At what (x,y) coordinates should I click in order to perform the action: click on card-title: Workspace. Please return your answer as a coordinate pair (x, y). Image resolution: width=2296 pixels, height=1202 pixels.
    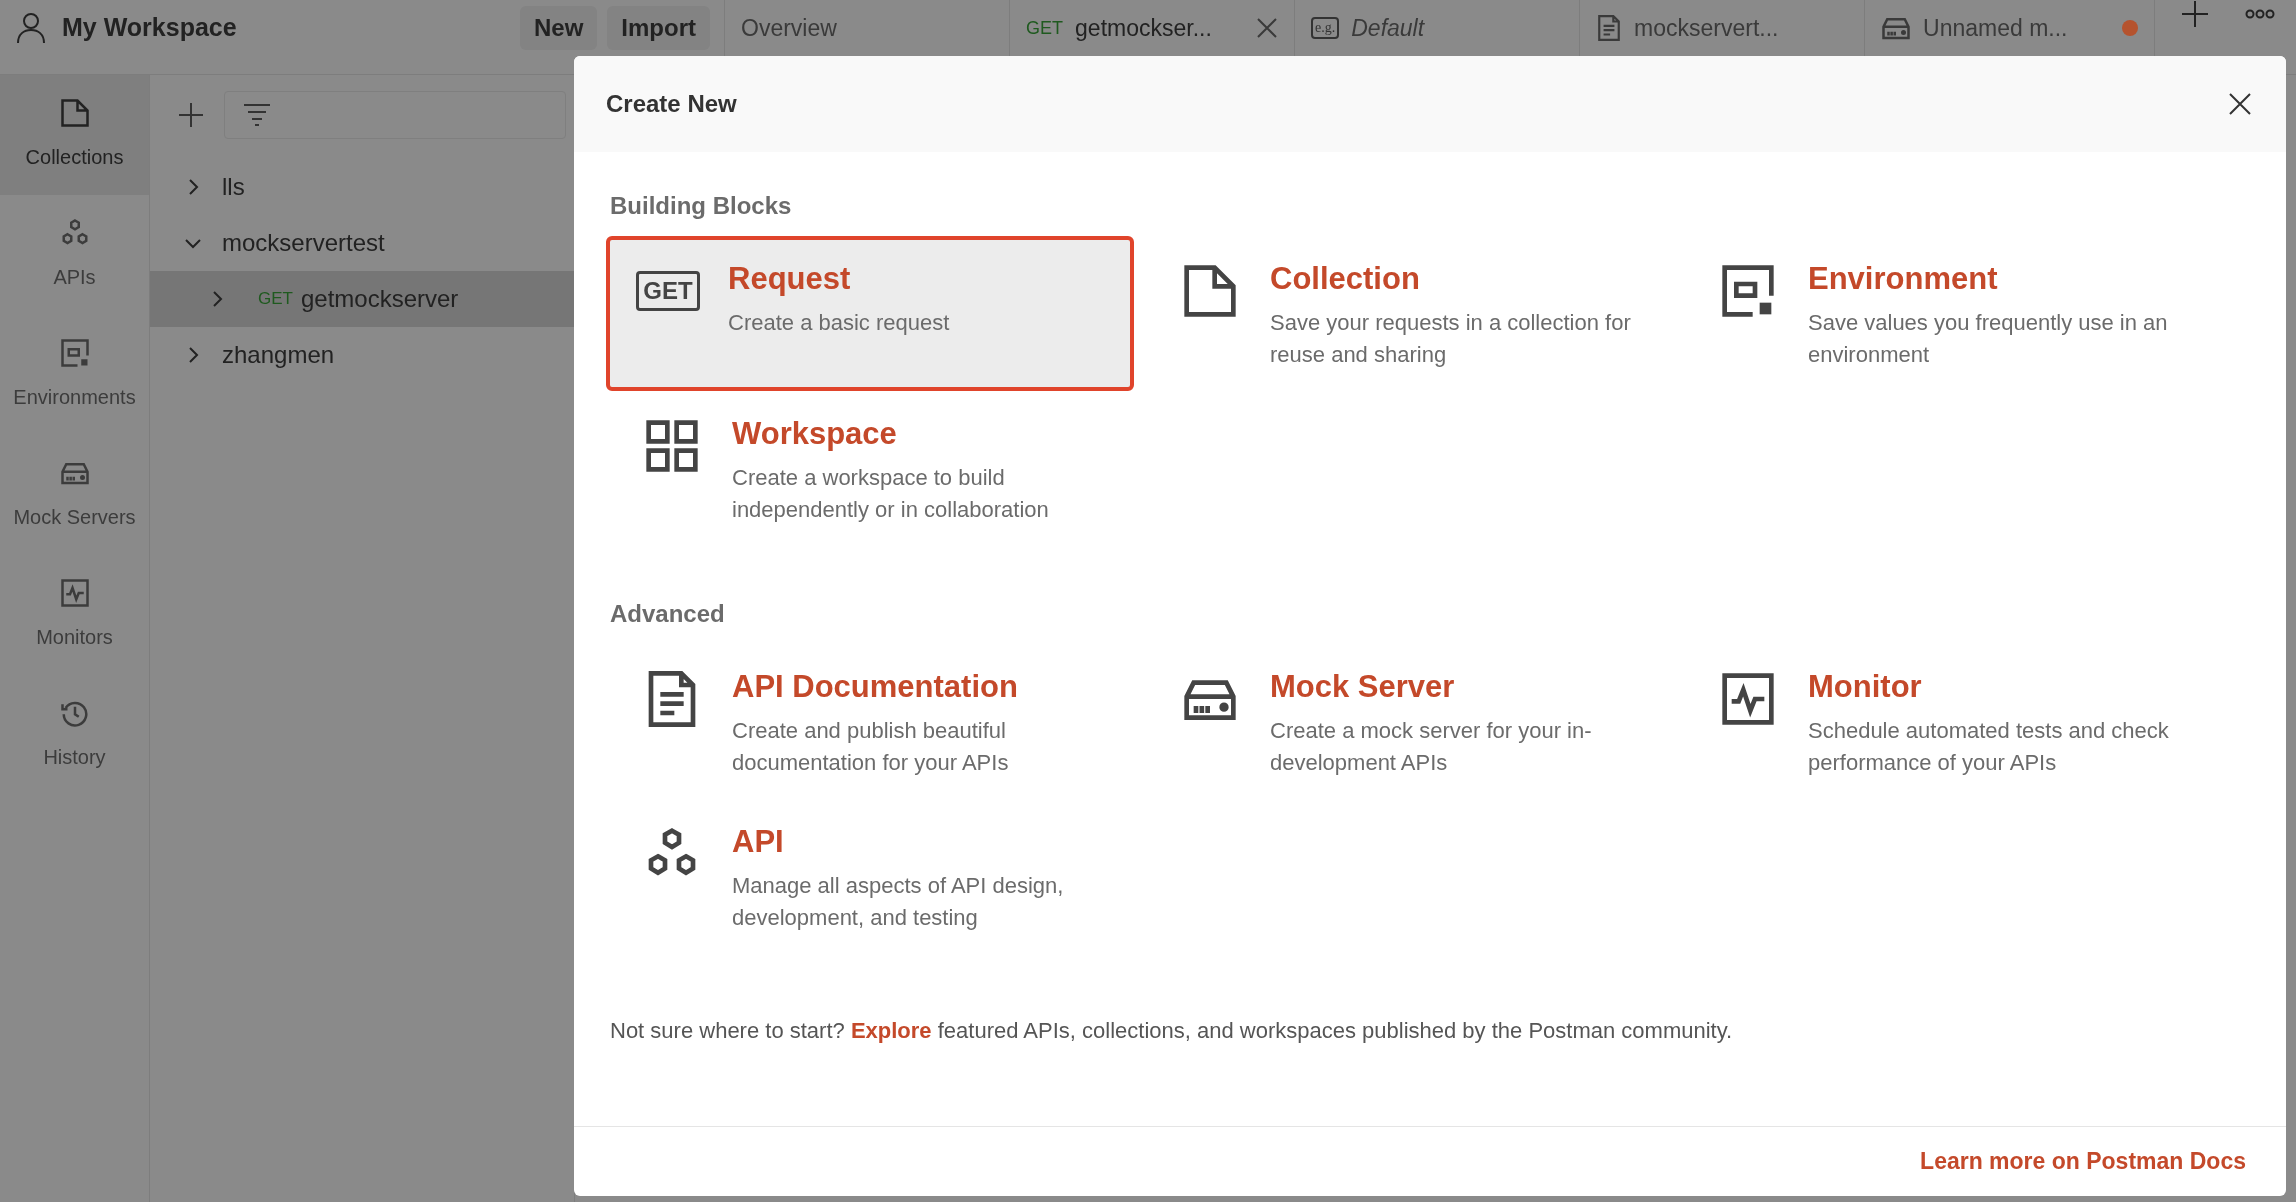
    Looking at the image, I should click on (815, 434).